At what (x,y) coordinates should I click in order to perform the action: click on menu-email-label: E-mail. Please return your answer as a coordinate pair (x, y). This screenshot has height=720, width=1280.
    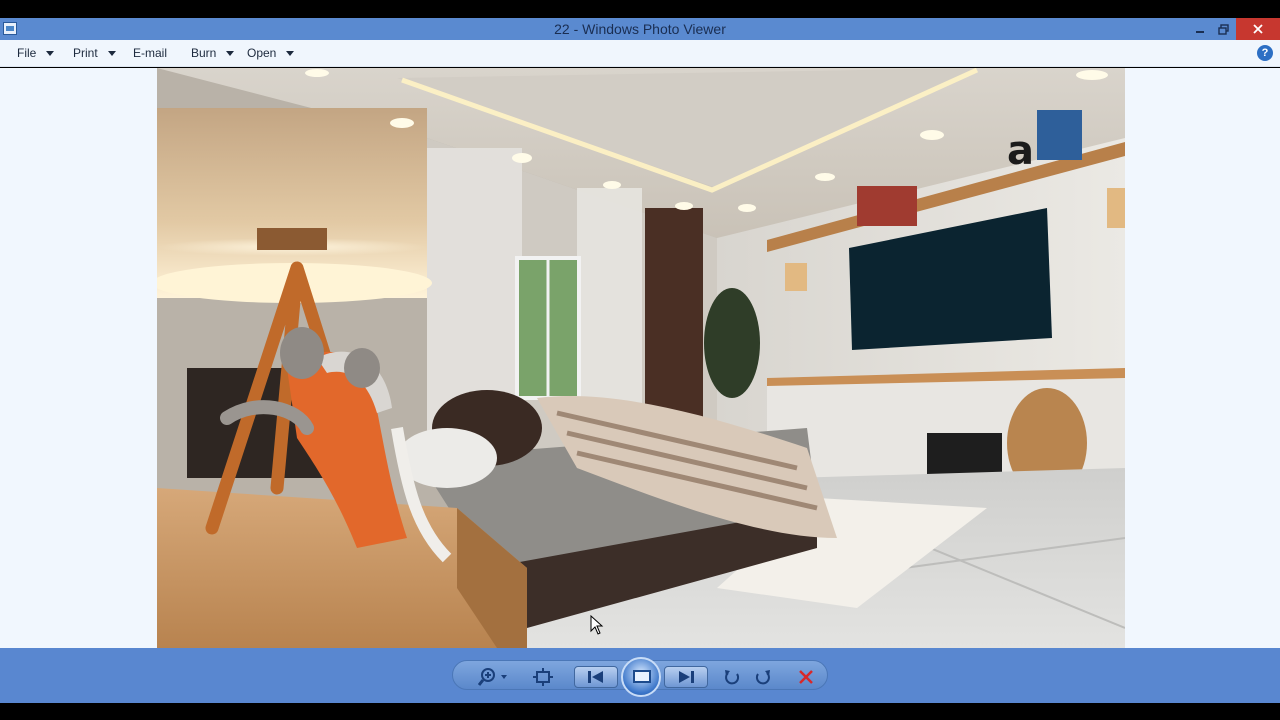
    Looking at the image, I should click on (150, 53).